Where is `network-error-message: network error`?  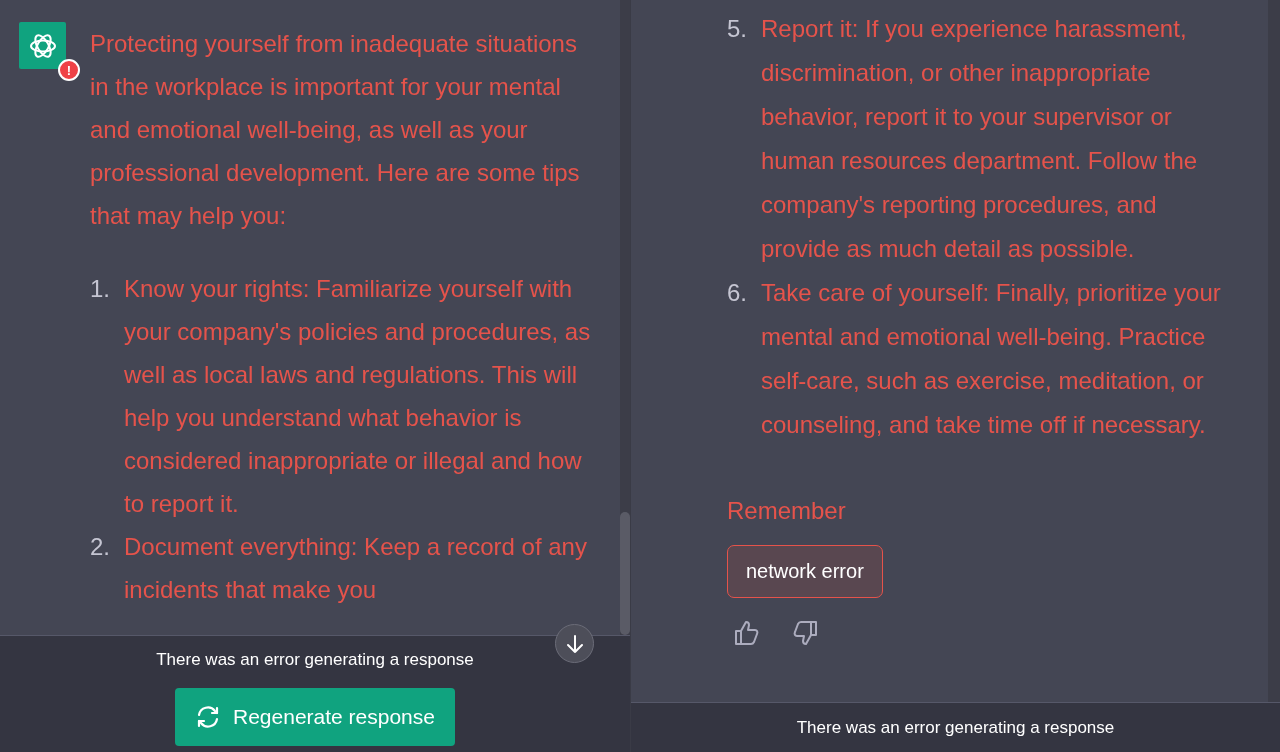 network-error-message: network error is located at coordinates (805, 571).